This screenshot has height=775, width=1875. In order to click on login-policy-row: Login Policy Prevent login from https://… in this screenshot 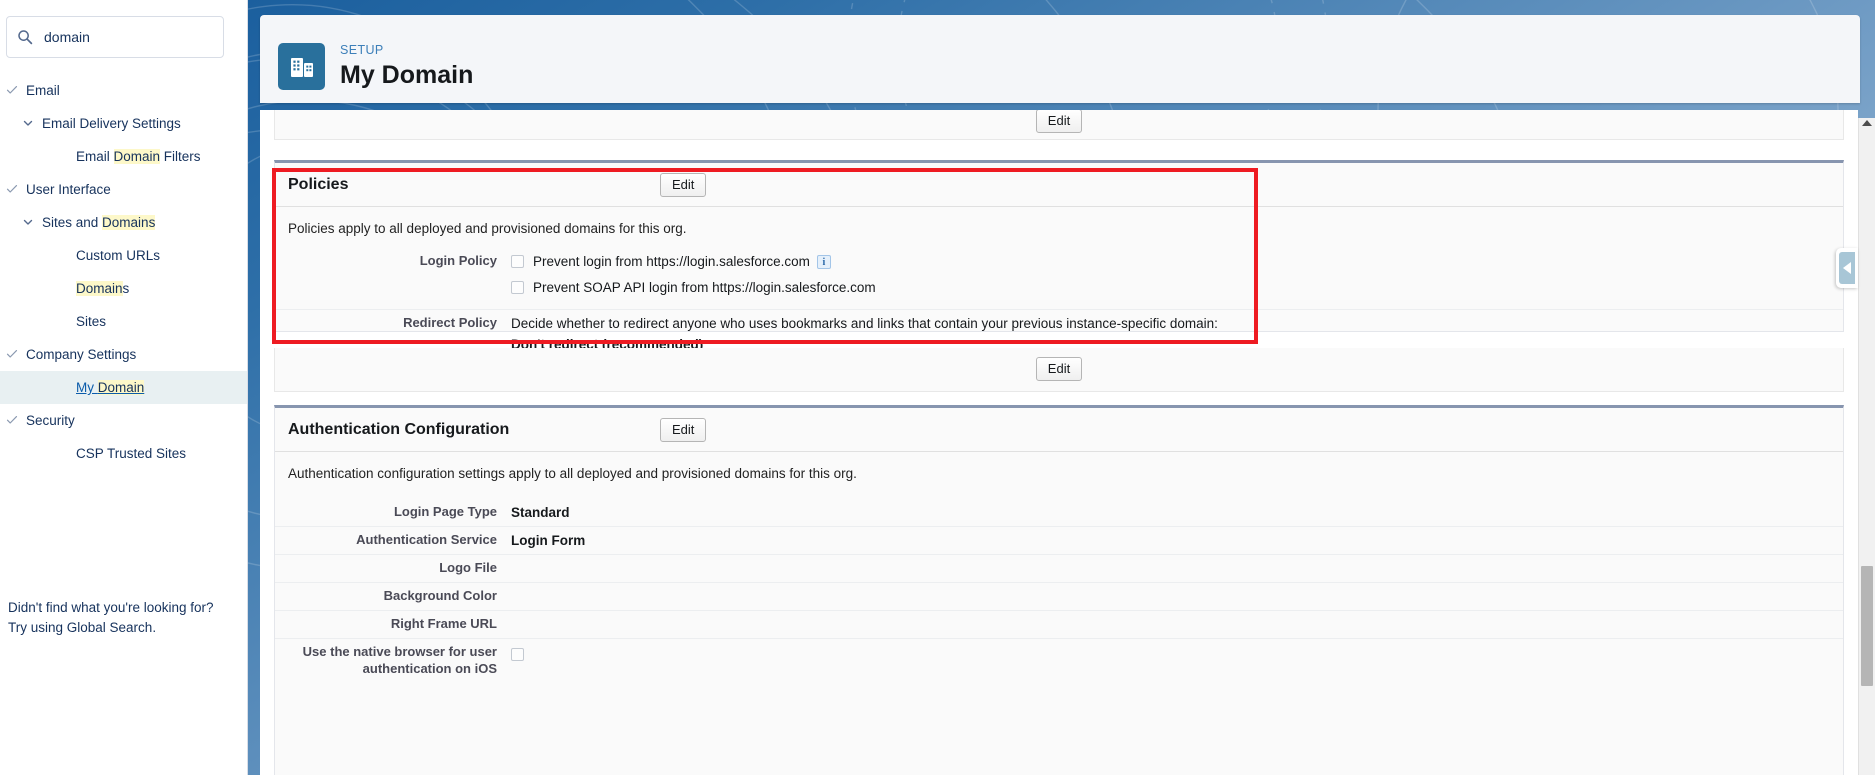, I will do `click(1059, 274)`.